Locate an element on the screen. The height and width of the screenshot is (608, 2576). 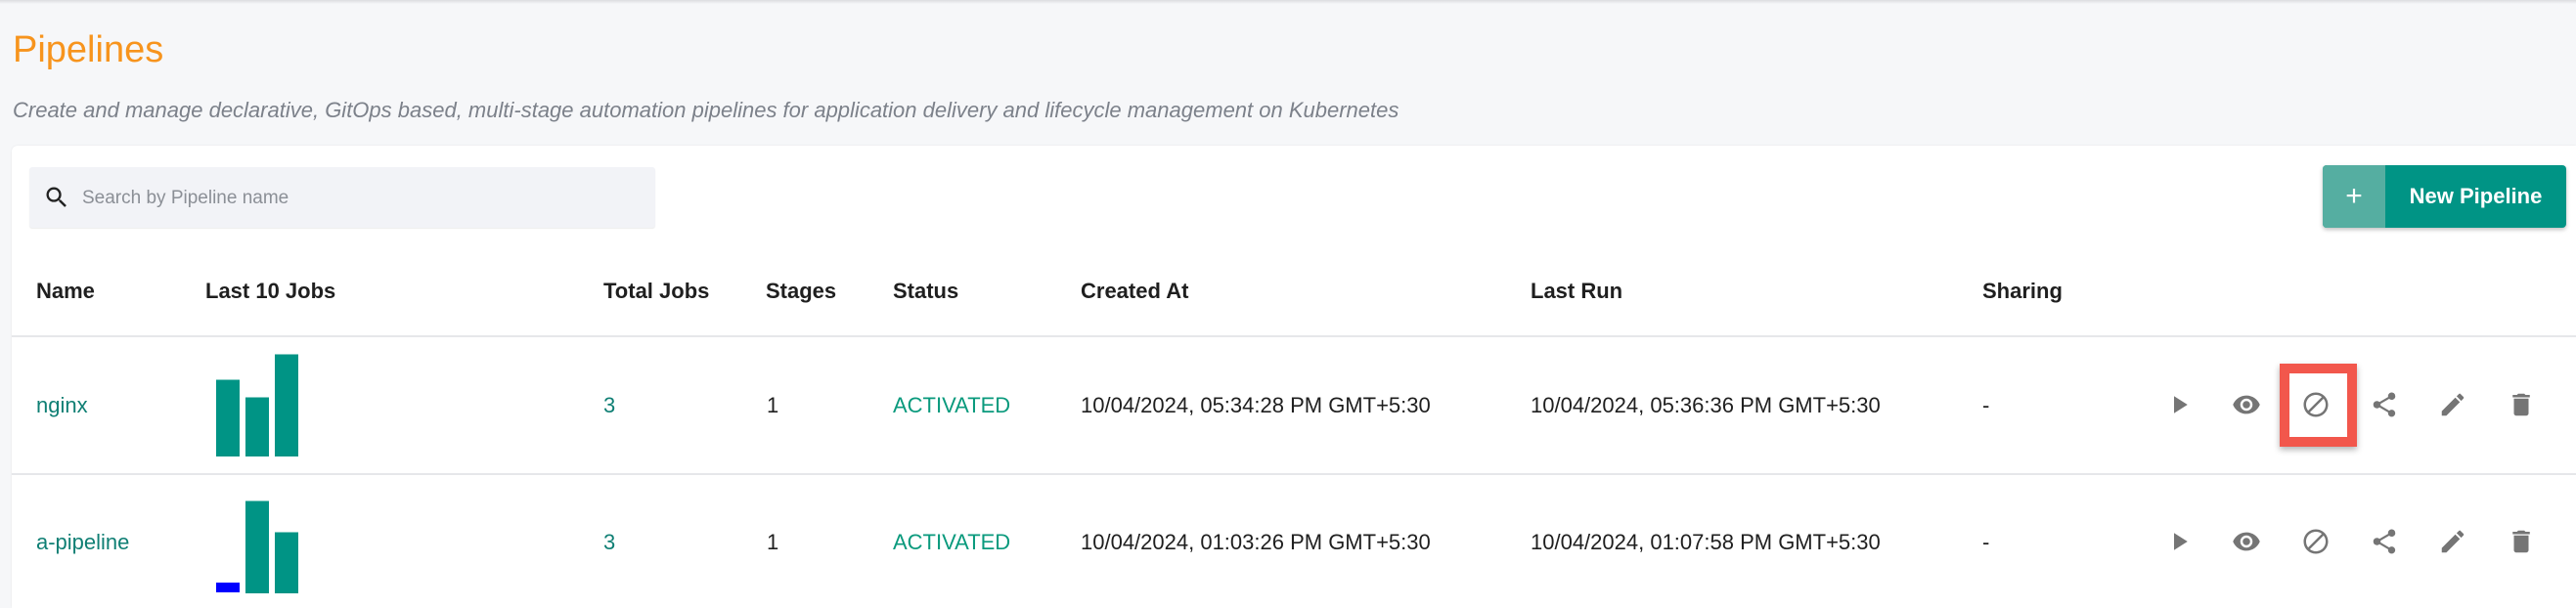
new-pipeline-button: + New Pipeline is located at coordinates (2444, 196).